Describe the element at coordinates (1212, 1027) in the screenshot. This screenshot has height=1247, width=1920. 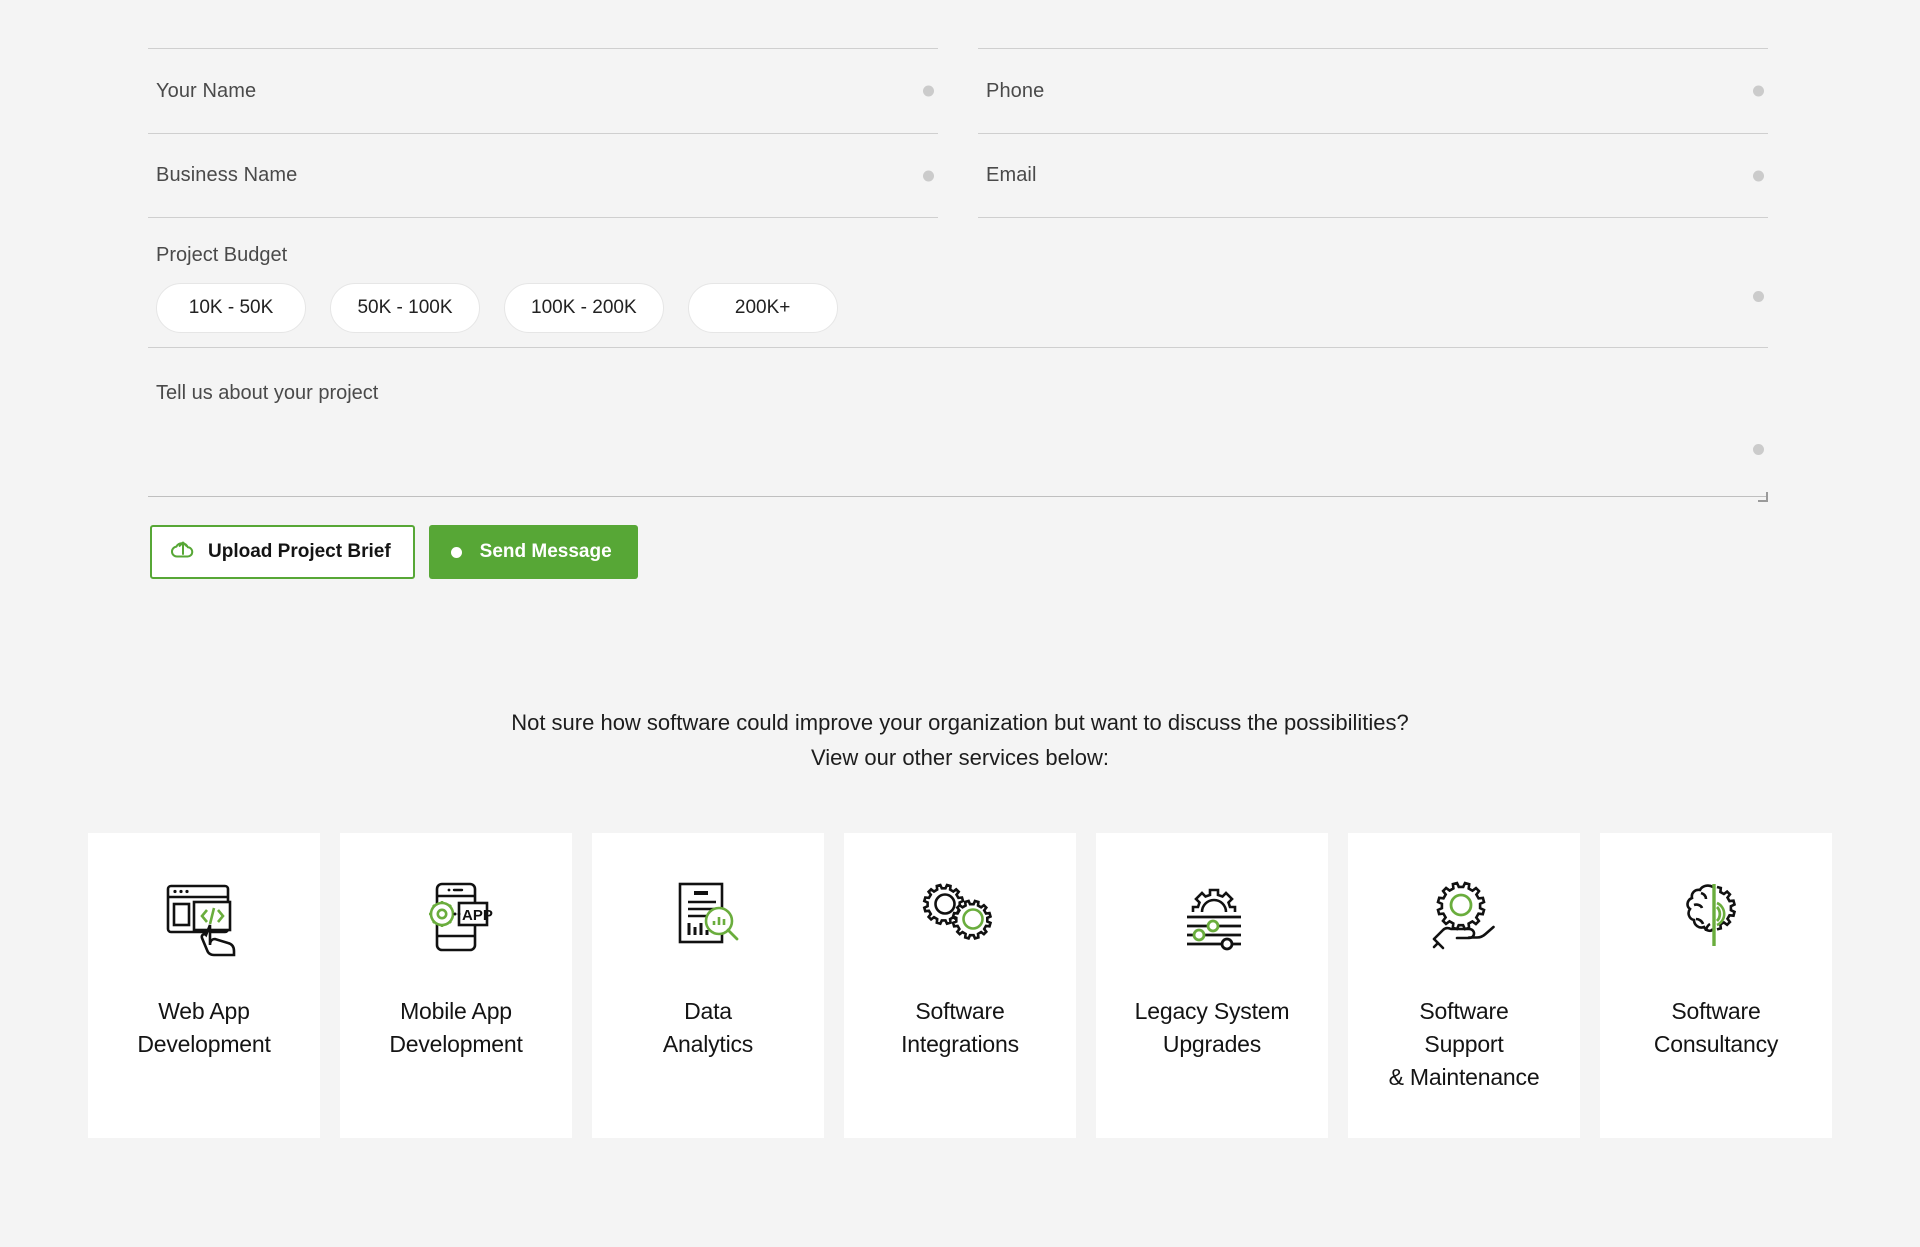
I see `service-card-title: Legacy System Upgrades` at that location.